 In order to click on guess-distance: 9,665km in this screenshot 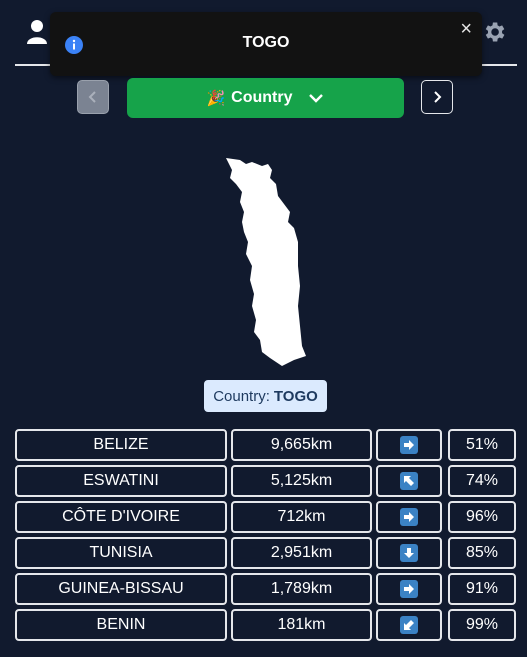, I will do `click(301, 445)`.